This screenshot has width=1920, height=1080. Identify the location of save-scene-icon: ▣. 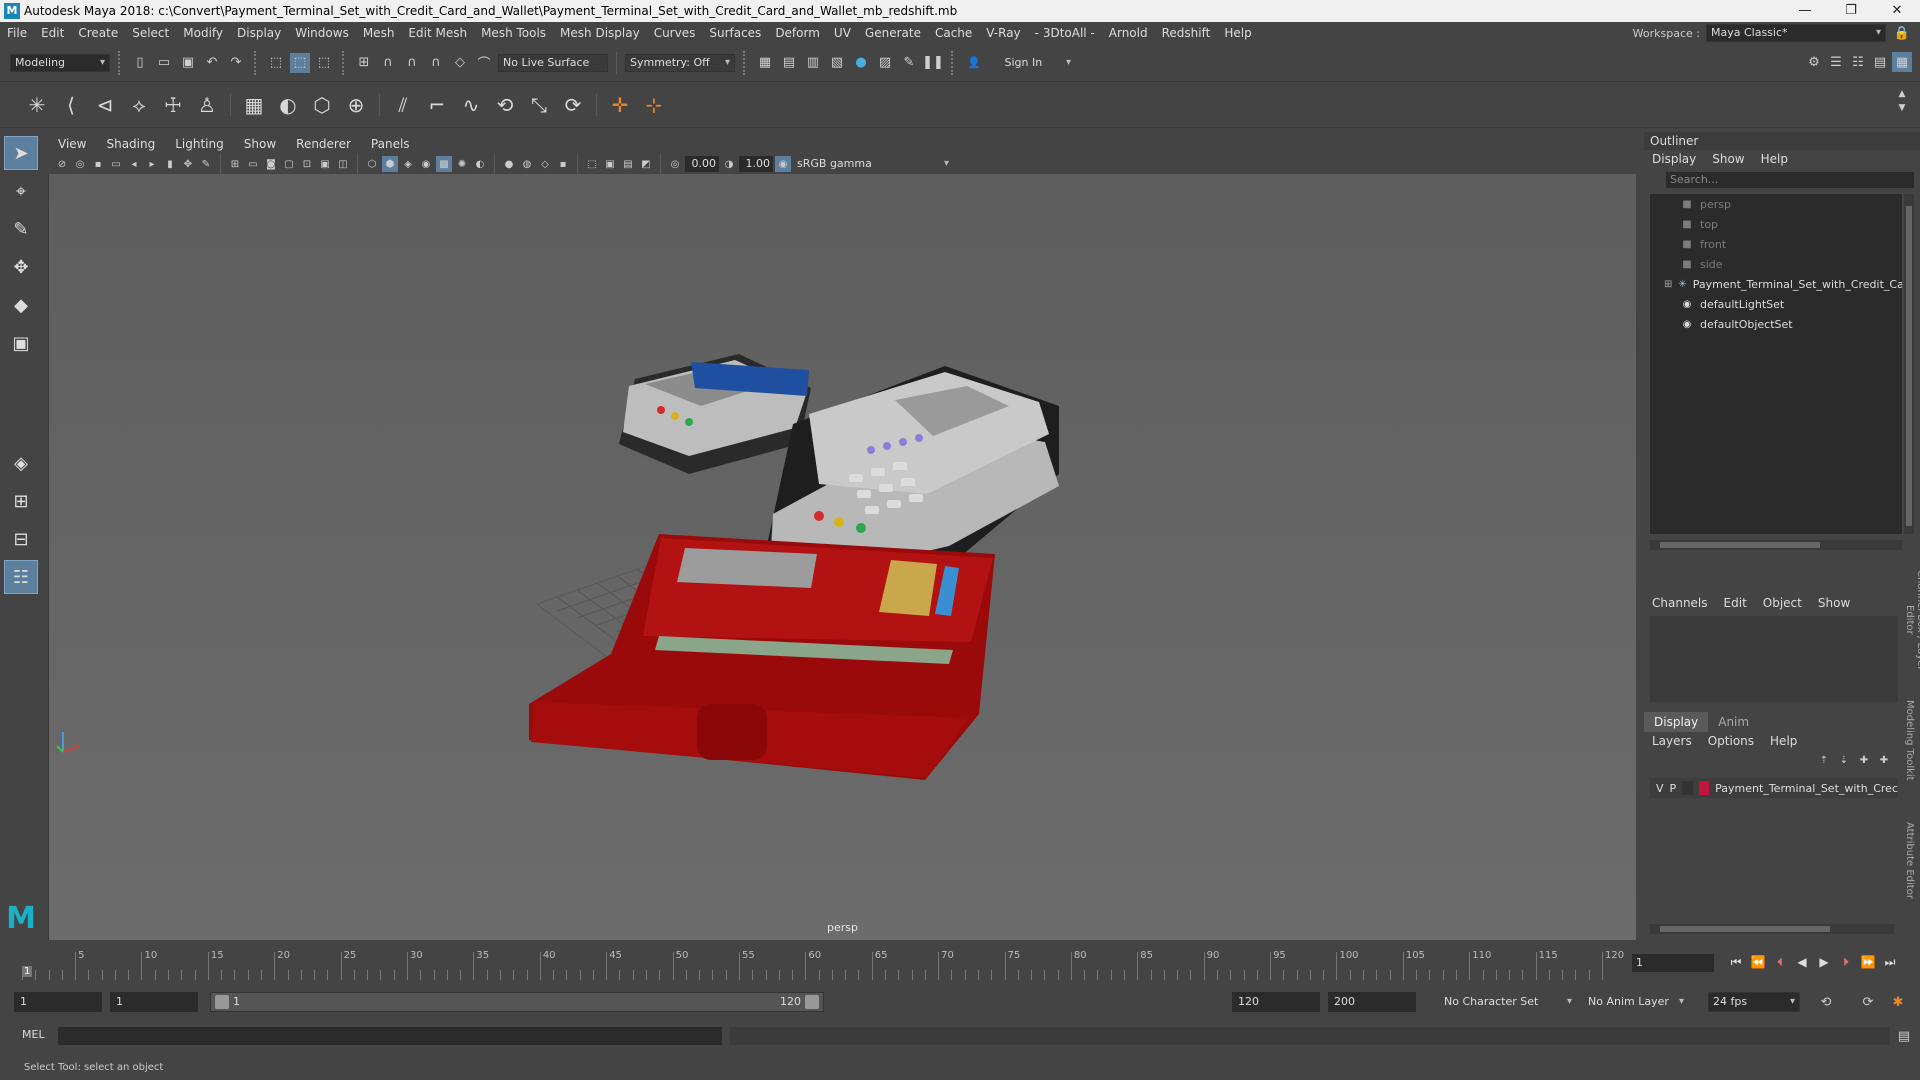
(188, 63).